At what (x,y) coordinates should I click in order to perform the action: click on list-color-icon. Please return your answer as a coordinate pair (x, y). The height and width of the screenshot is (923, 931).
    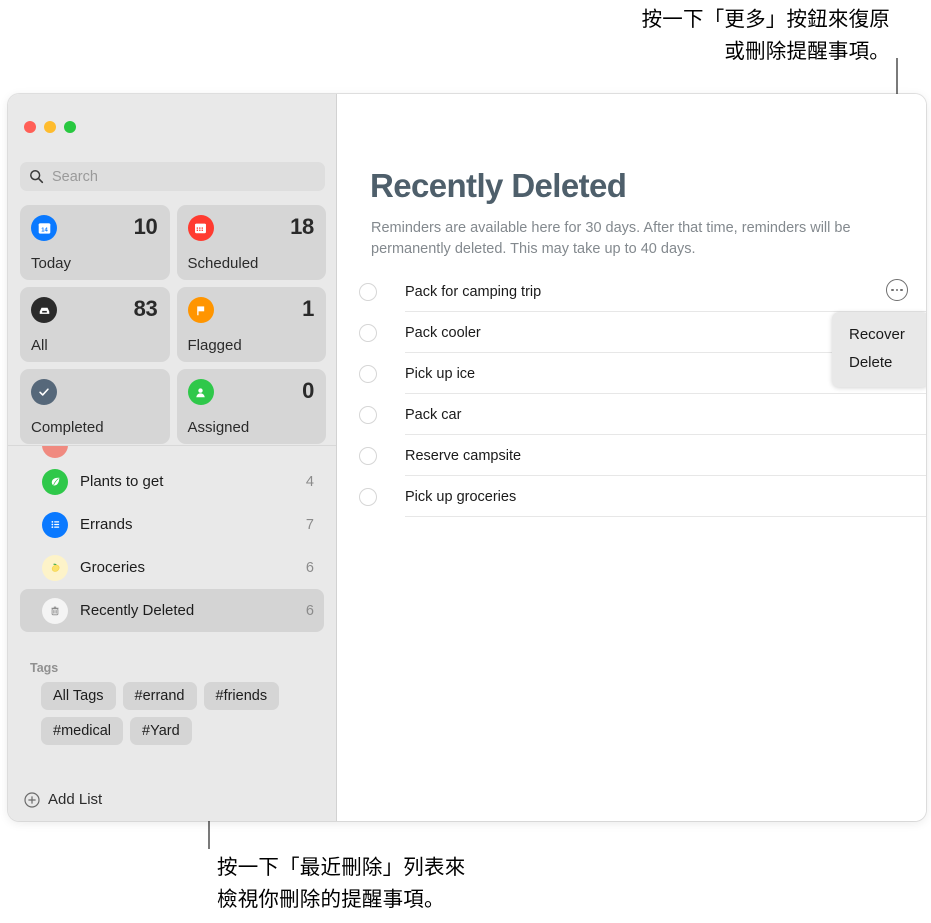
    Looking at the image, I should click on (55, 452).